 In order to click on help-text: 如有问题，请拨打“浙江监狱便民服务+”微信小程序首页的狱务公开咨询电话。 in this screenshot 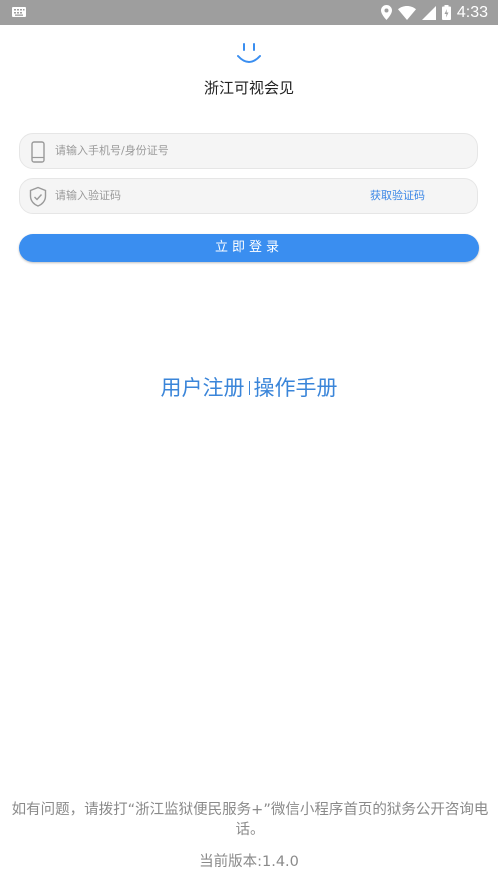, I will do `click(250, 820)`.